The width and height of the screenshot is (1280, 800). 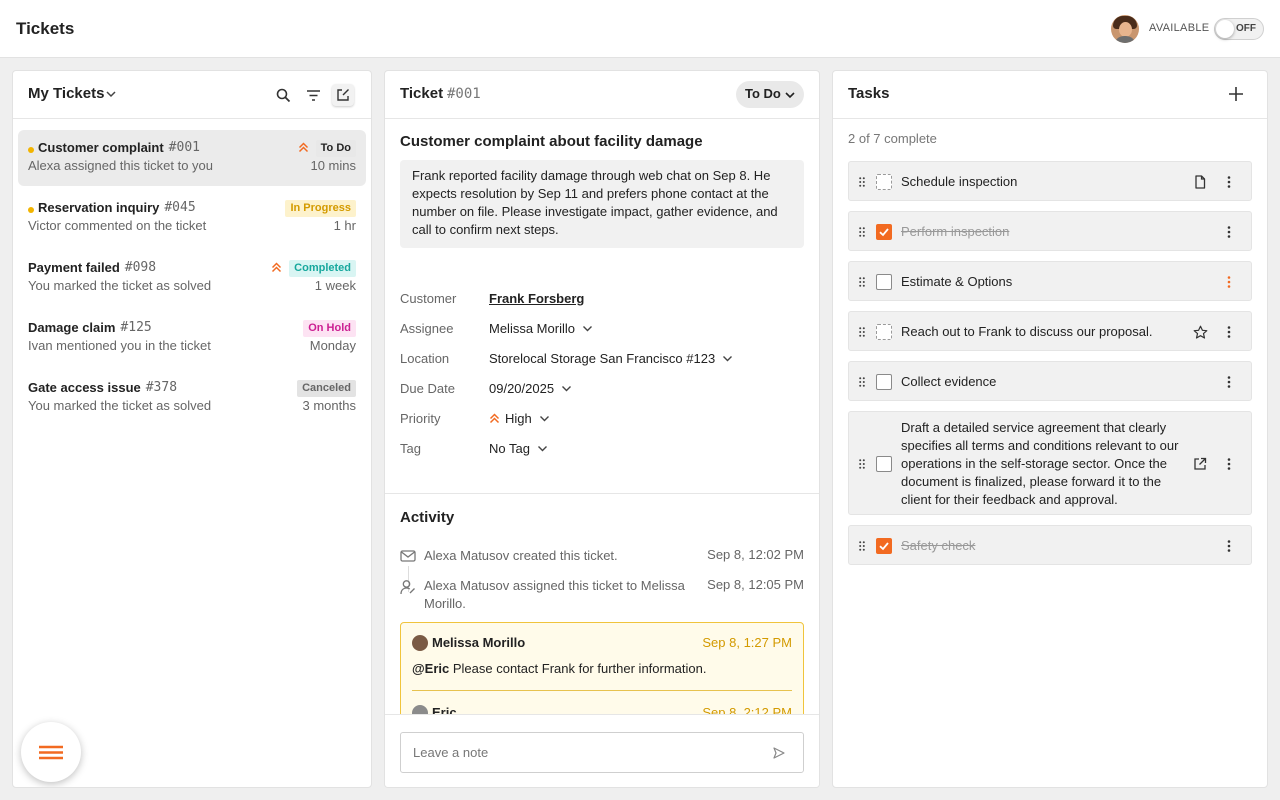 I want to click on assignee-label: Assignee, so click(x=427, y=328).